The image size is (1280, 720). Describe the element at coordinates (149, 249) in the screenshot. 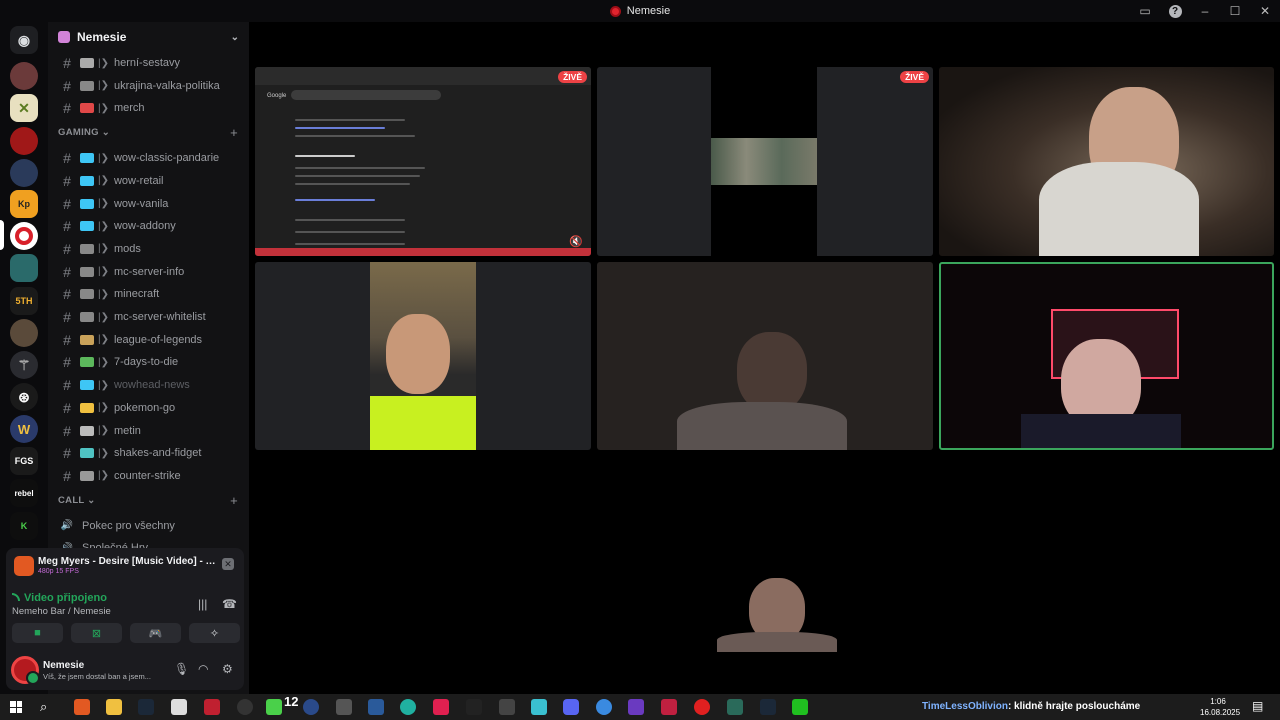

I see `text-channel: # |❯ mods` at that location.